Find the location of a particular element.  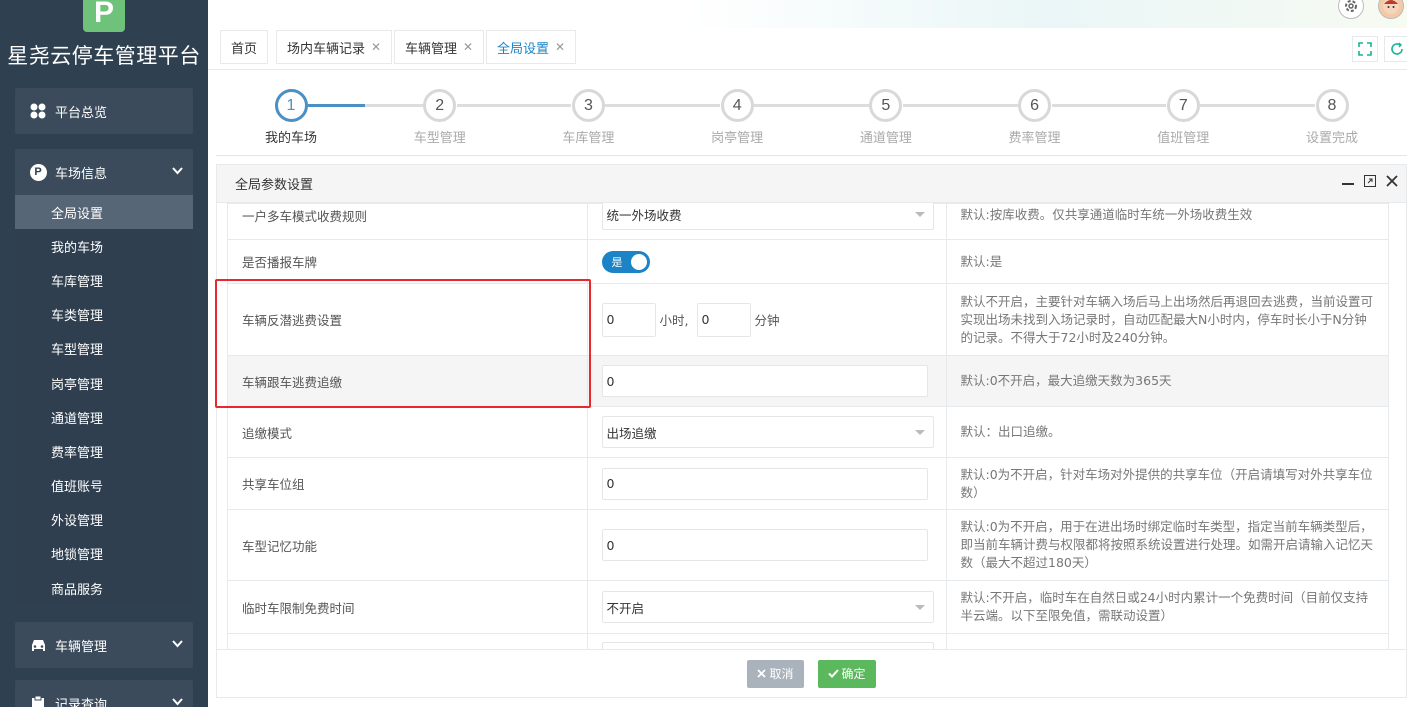

step-item: 2 车型管理 is located at coordinates (440, 117).